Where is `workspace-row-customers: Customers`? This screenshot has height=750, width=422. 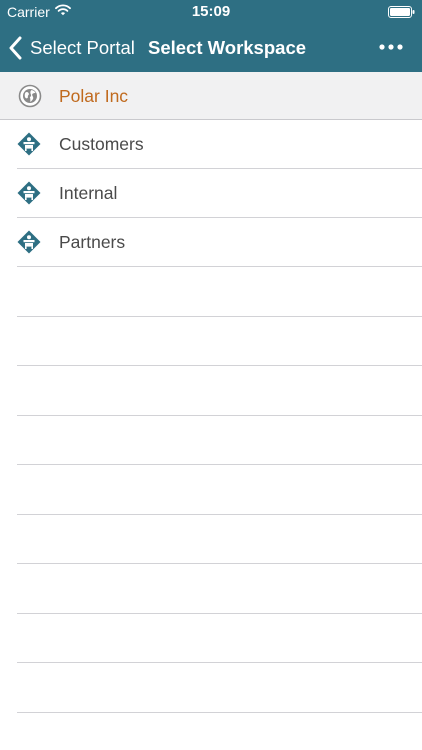
workspace-row-customers: Customers is located at coordinates (219, 144).